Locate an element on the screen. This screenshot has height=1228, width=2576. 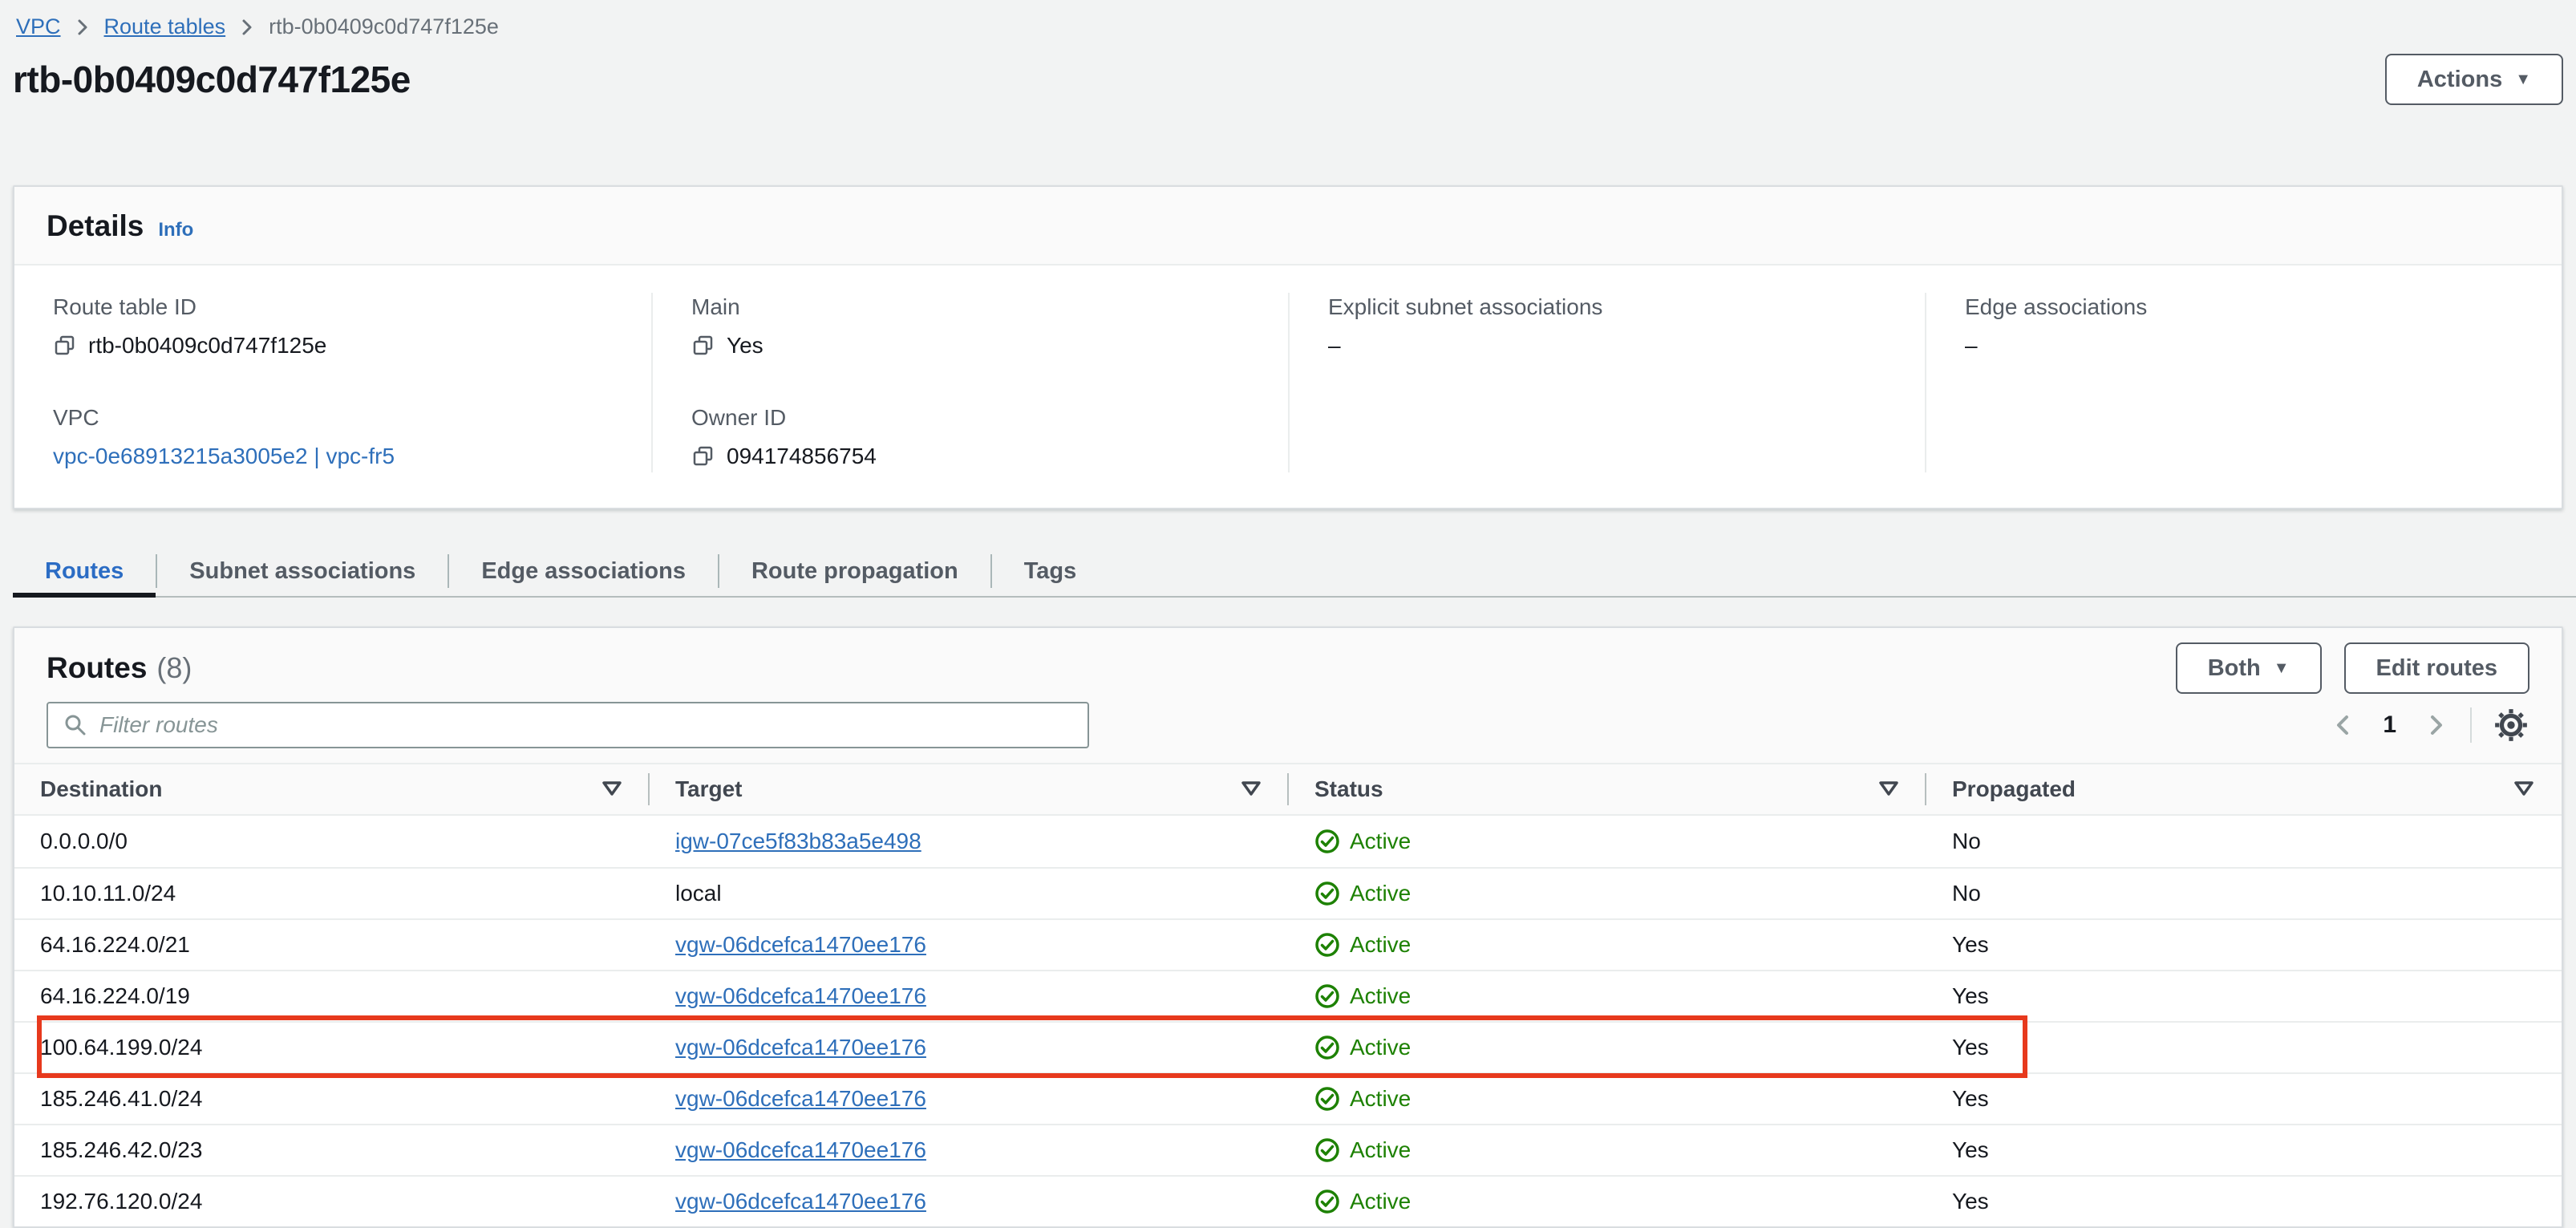
field-explicit-subnet-associations: Explicit subnet associations – is located at coordinates (1607, 327).